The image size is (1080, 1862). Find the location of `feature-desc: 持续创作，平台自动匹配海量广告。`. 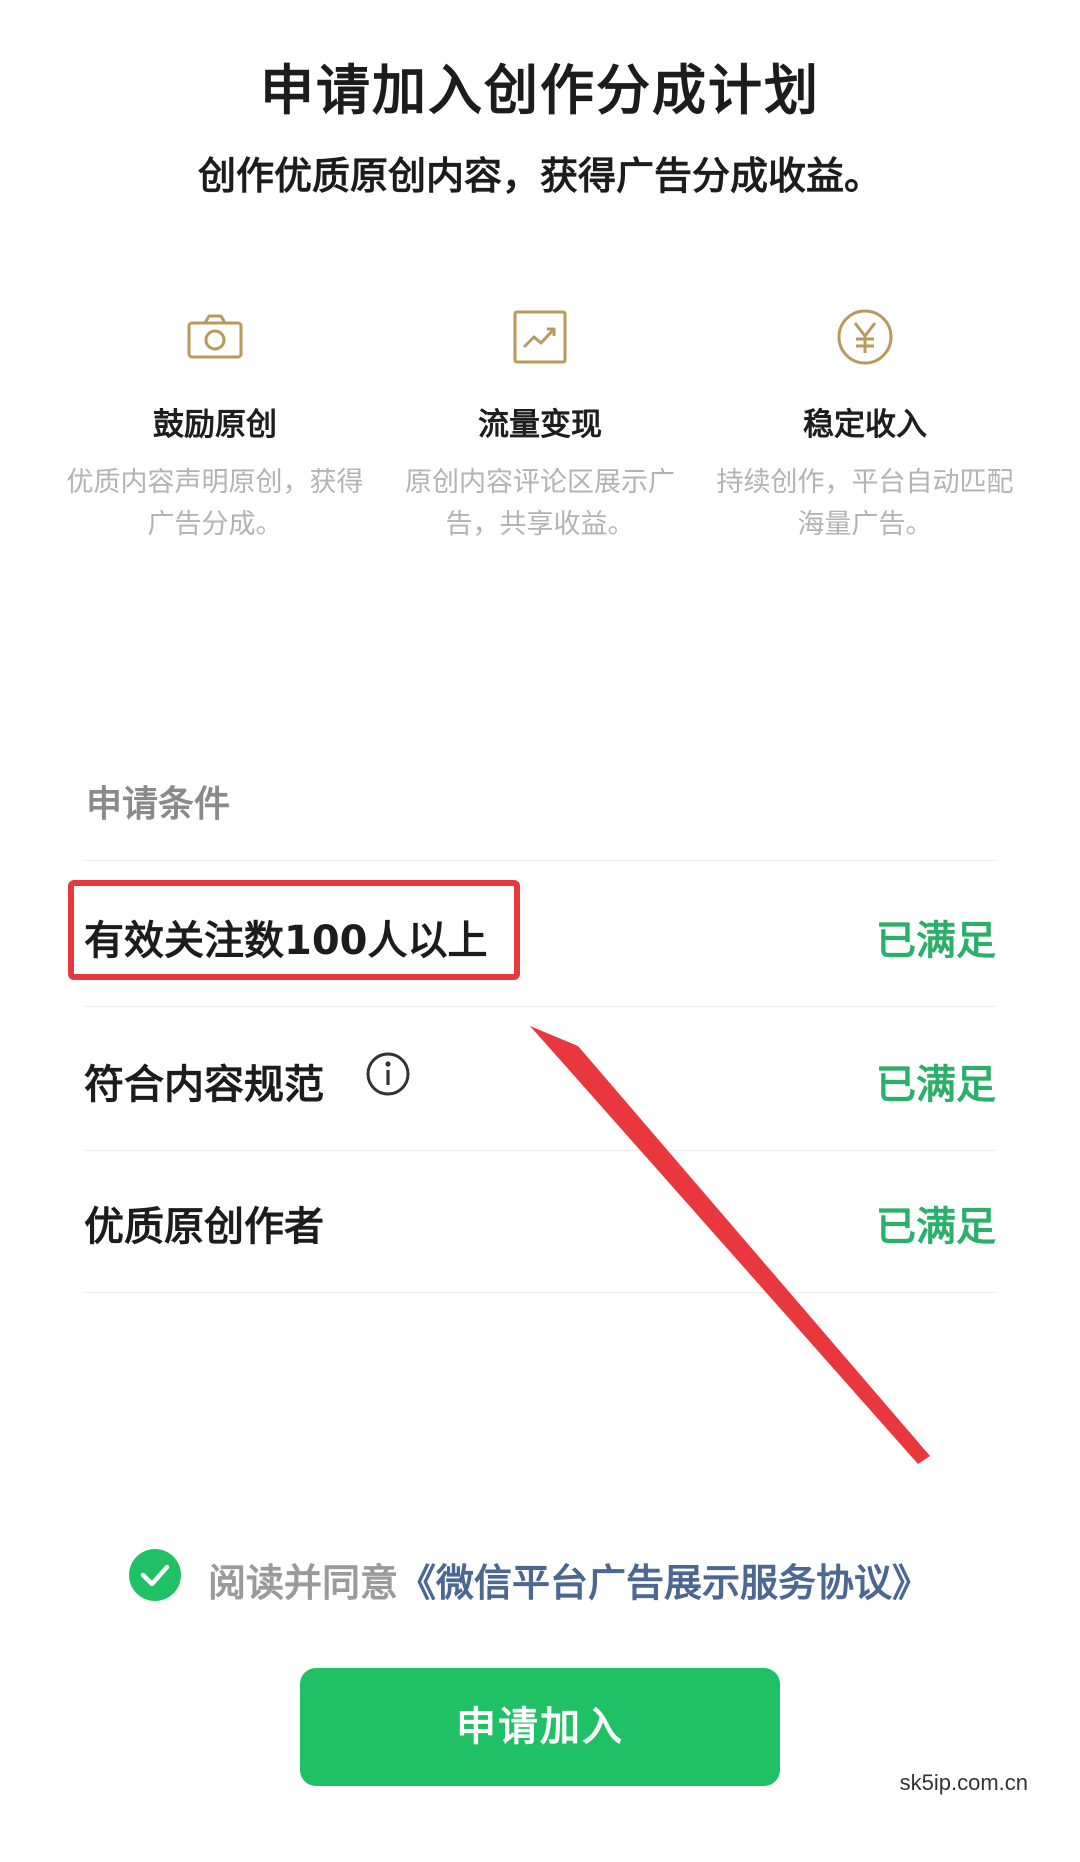

feature-desc: 持续创作，平台自动匹配海量广告。 is located at coordinates (865, 503).